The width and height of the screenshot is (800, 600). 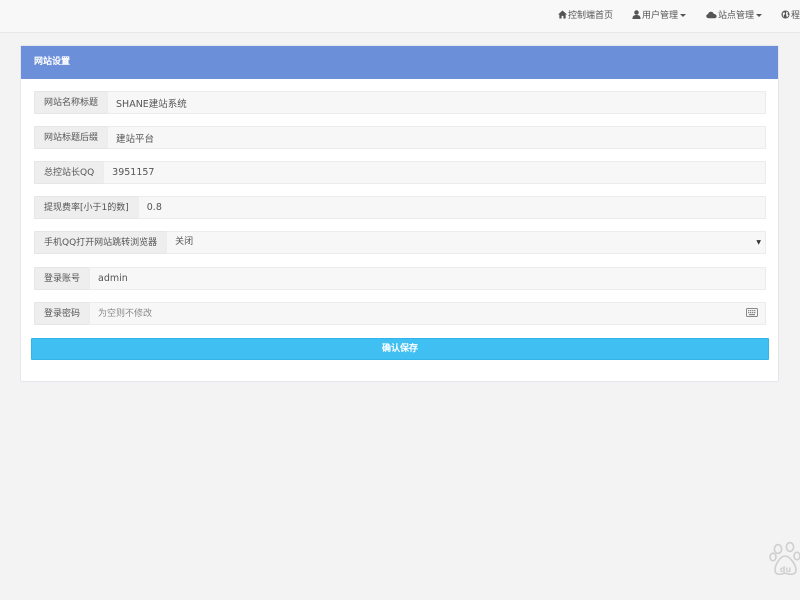 I want to click on qq-browser-redirect-select: 关闭 ▼, so click(x=466, y=242).